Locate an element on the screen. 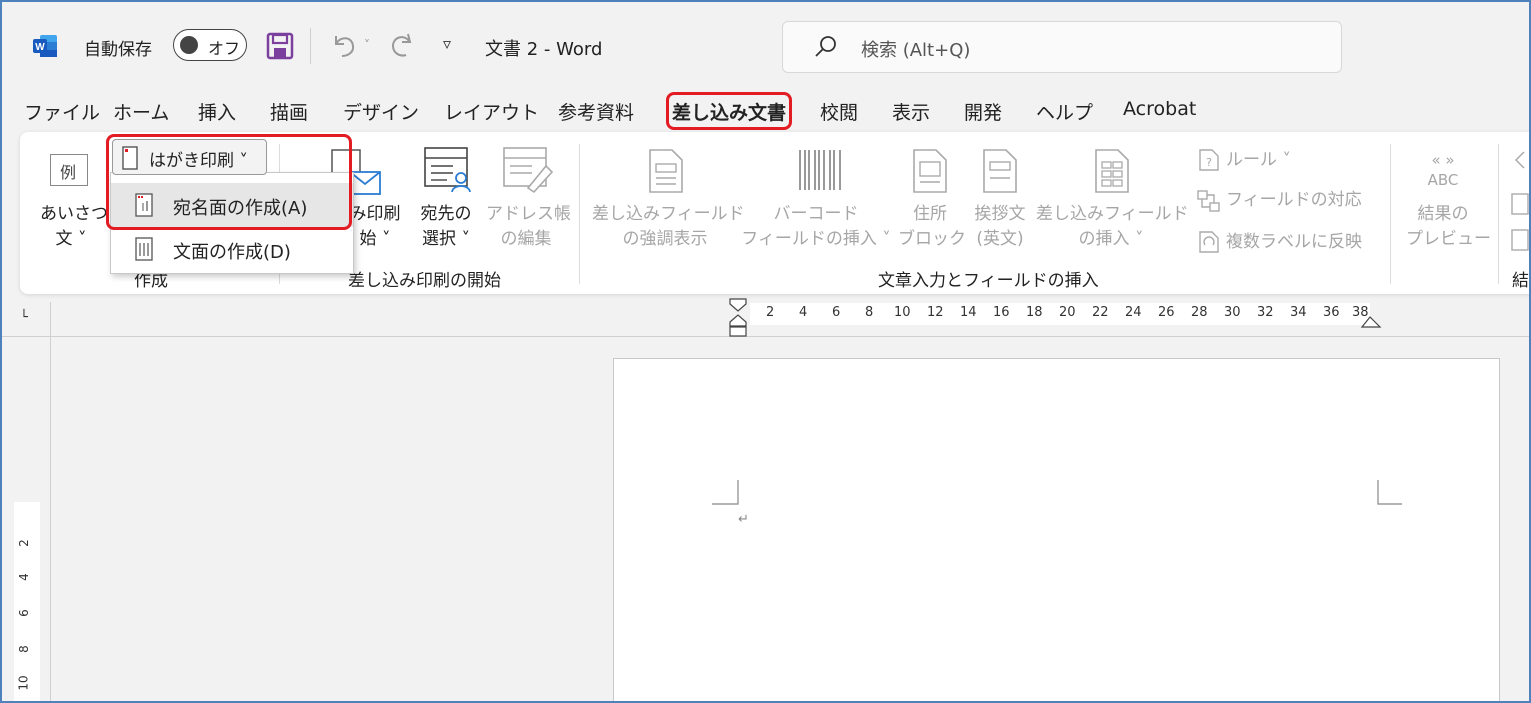  edit-list-label-1: アドレス帳 is located at coordinates (528, 214).